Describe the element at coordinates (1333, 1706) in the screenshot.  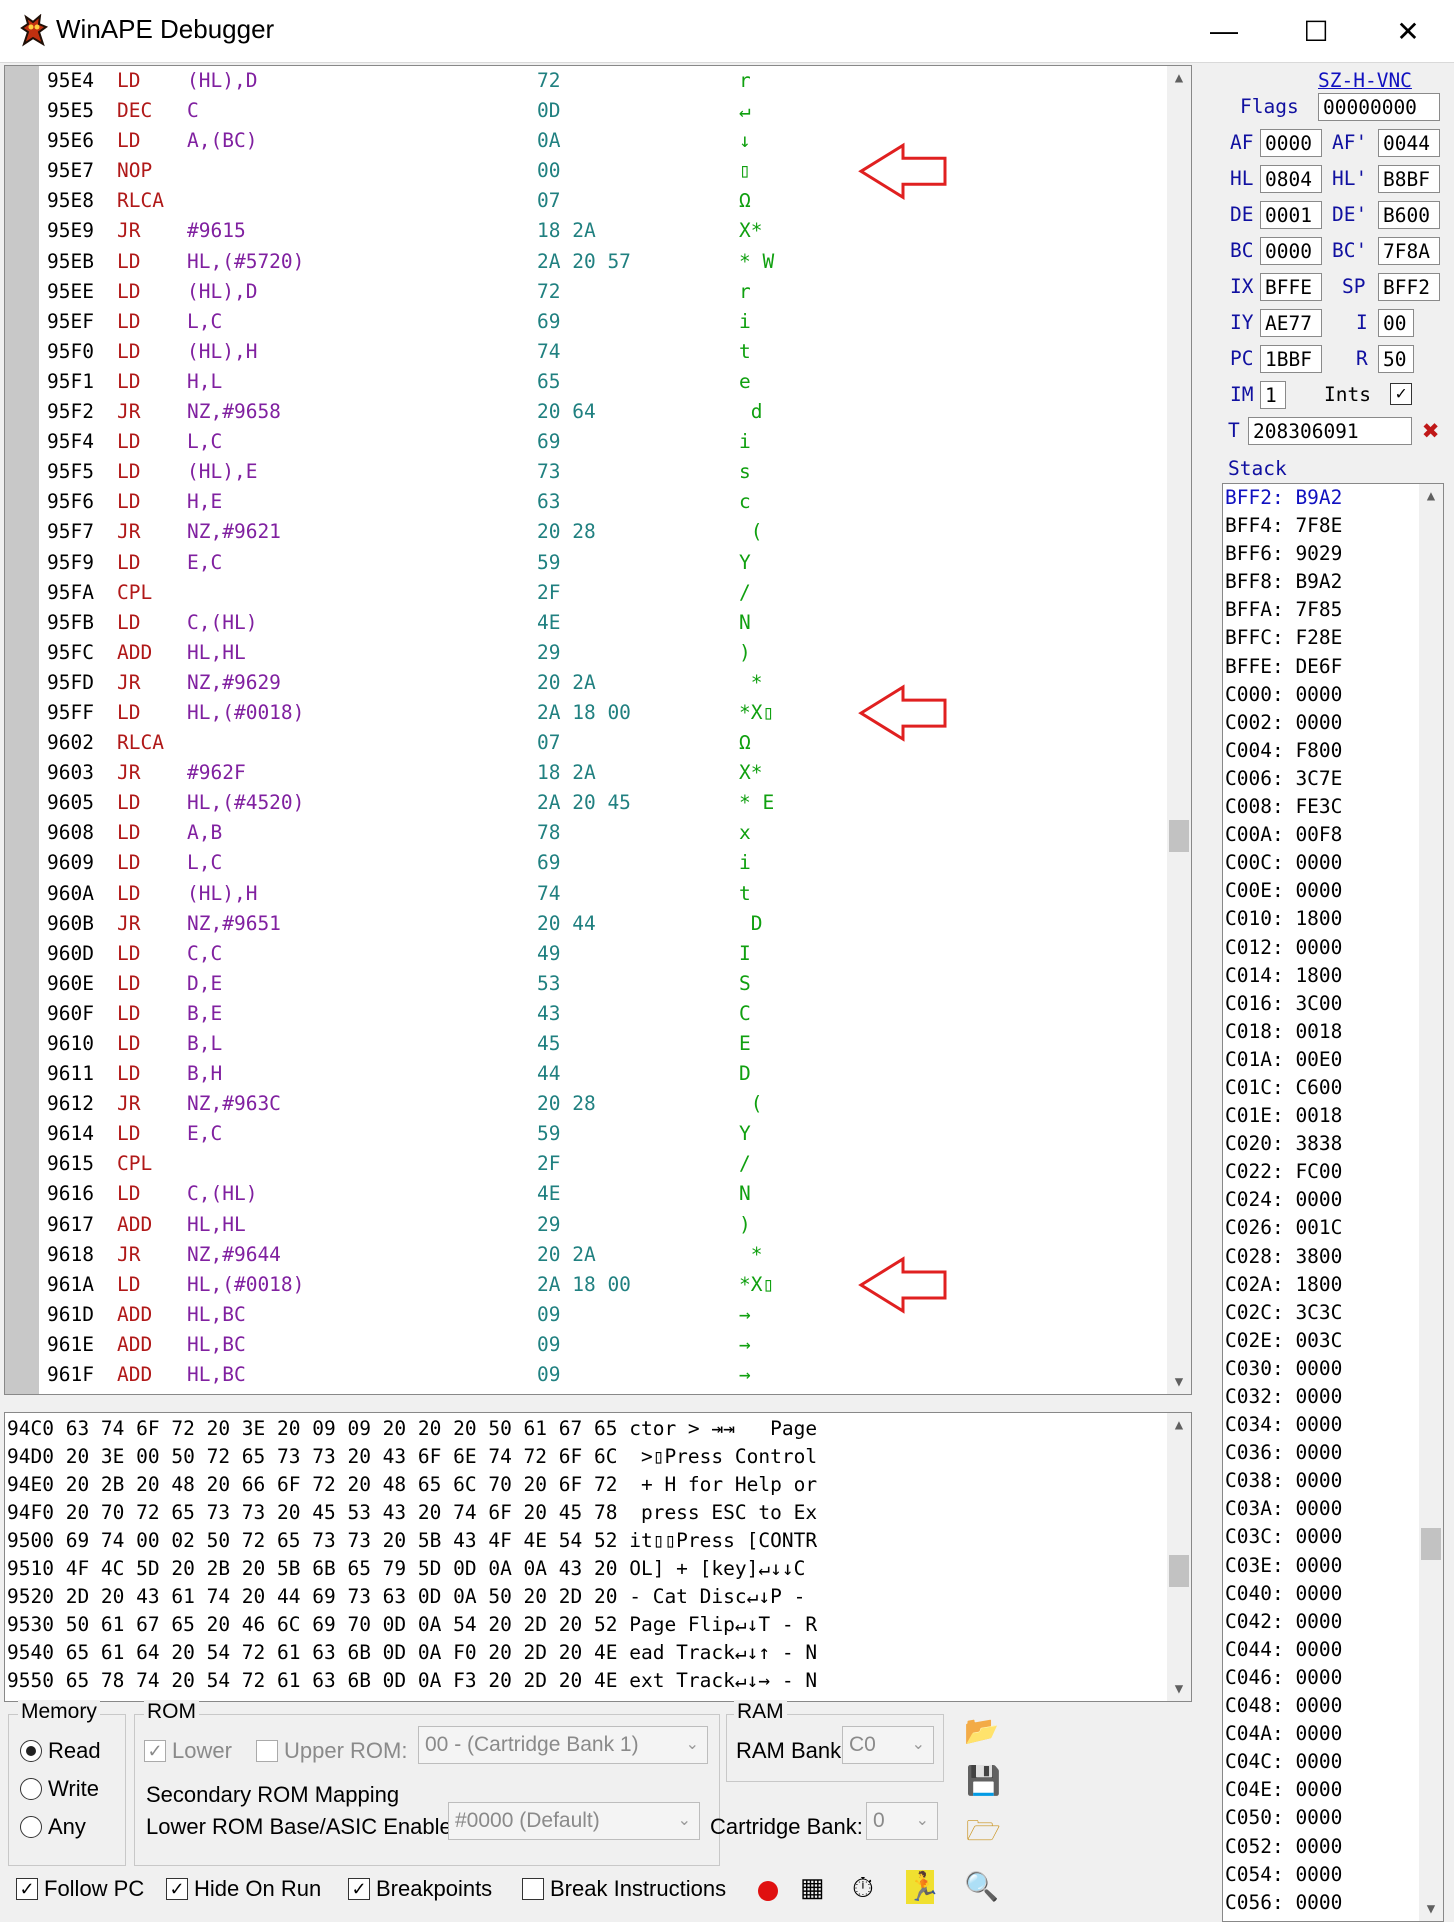
I see `stack-entry: C048: 0000` at that location.